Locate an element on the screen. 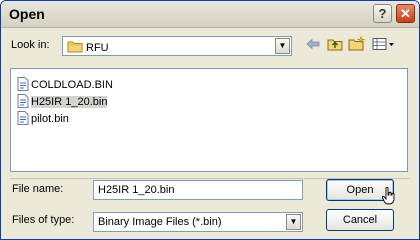 The height and width of the screenshot is (240, 420). cancel-button: Cancel is located at coordinates (360, 220).